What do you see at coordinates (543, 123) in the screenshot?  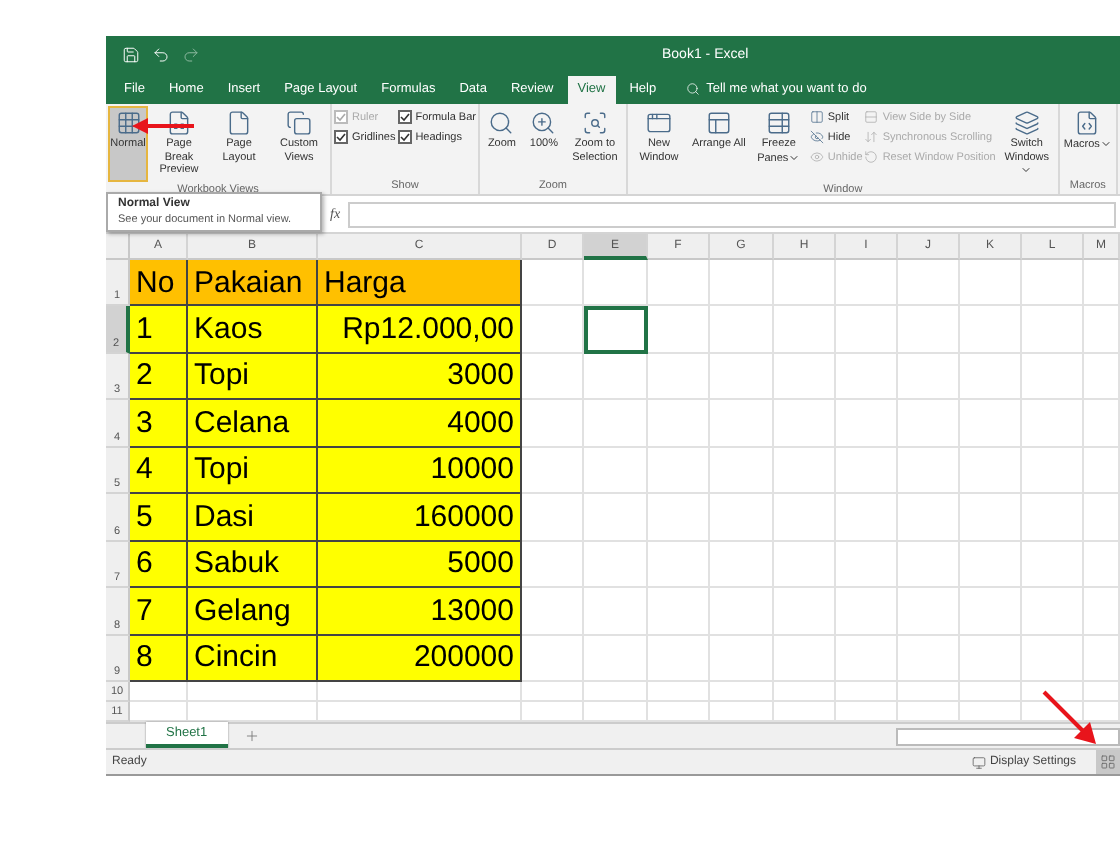 I see `zoom-in-icon` at bounding box center [543, 123].